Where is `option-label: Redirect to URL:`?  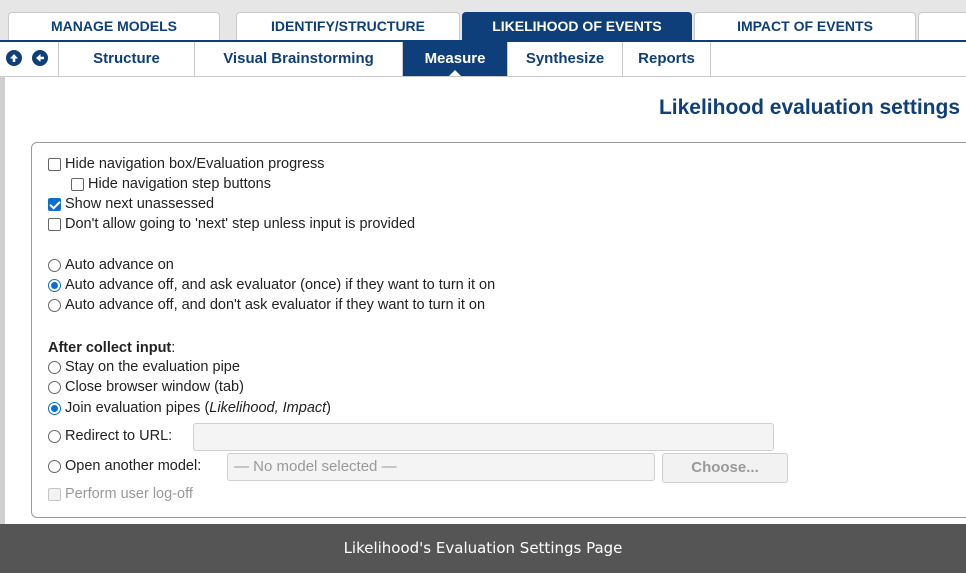
option-label: Redirect to URL: is located at coordinates (119, 436).